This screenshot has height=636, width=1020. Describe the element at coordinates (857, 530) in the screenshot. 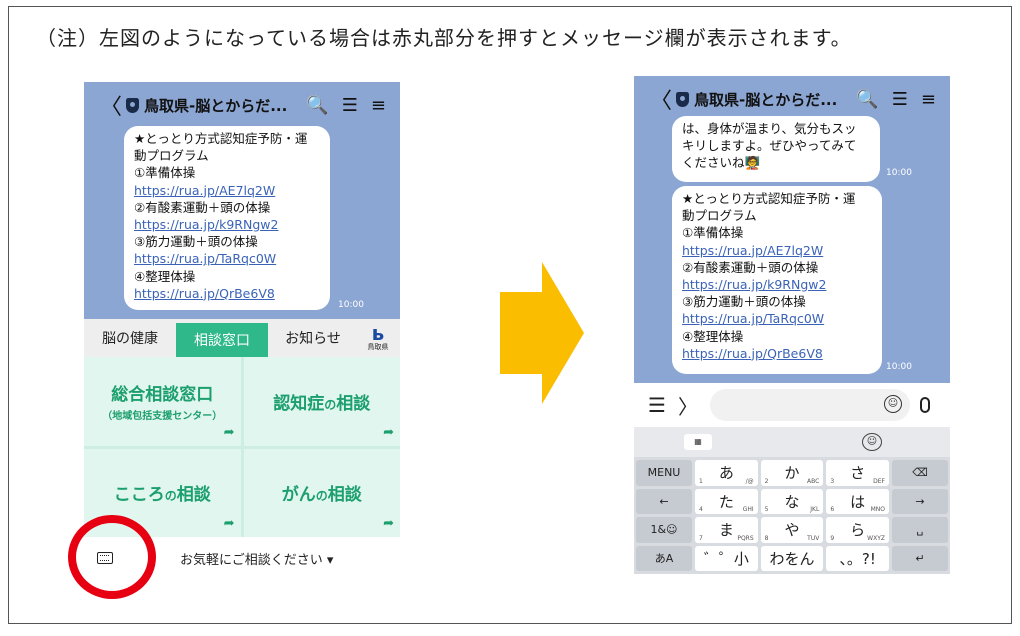

I see `key-ra: ら 9 WXYZ` at that location.